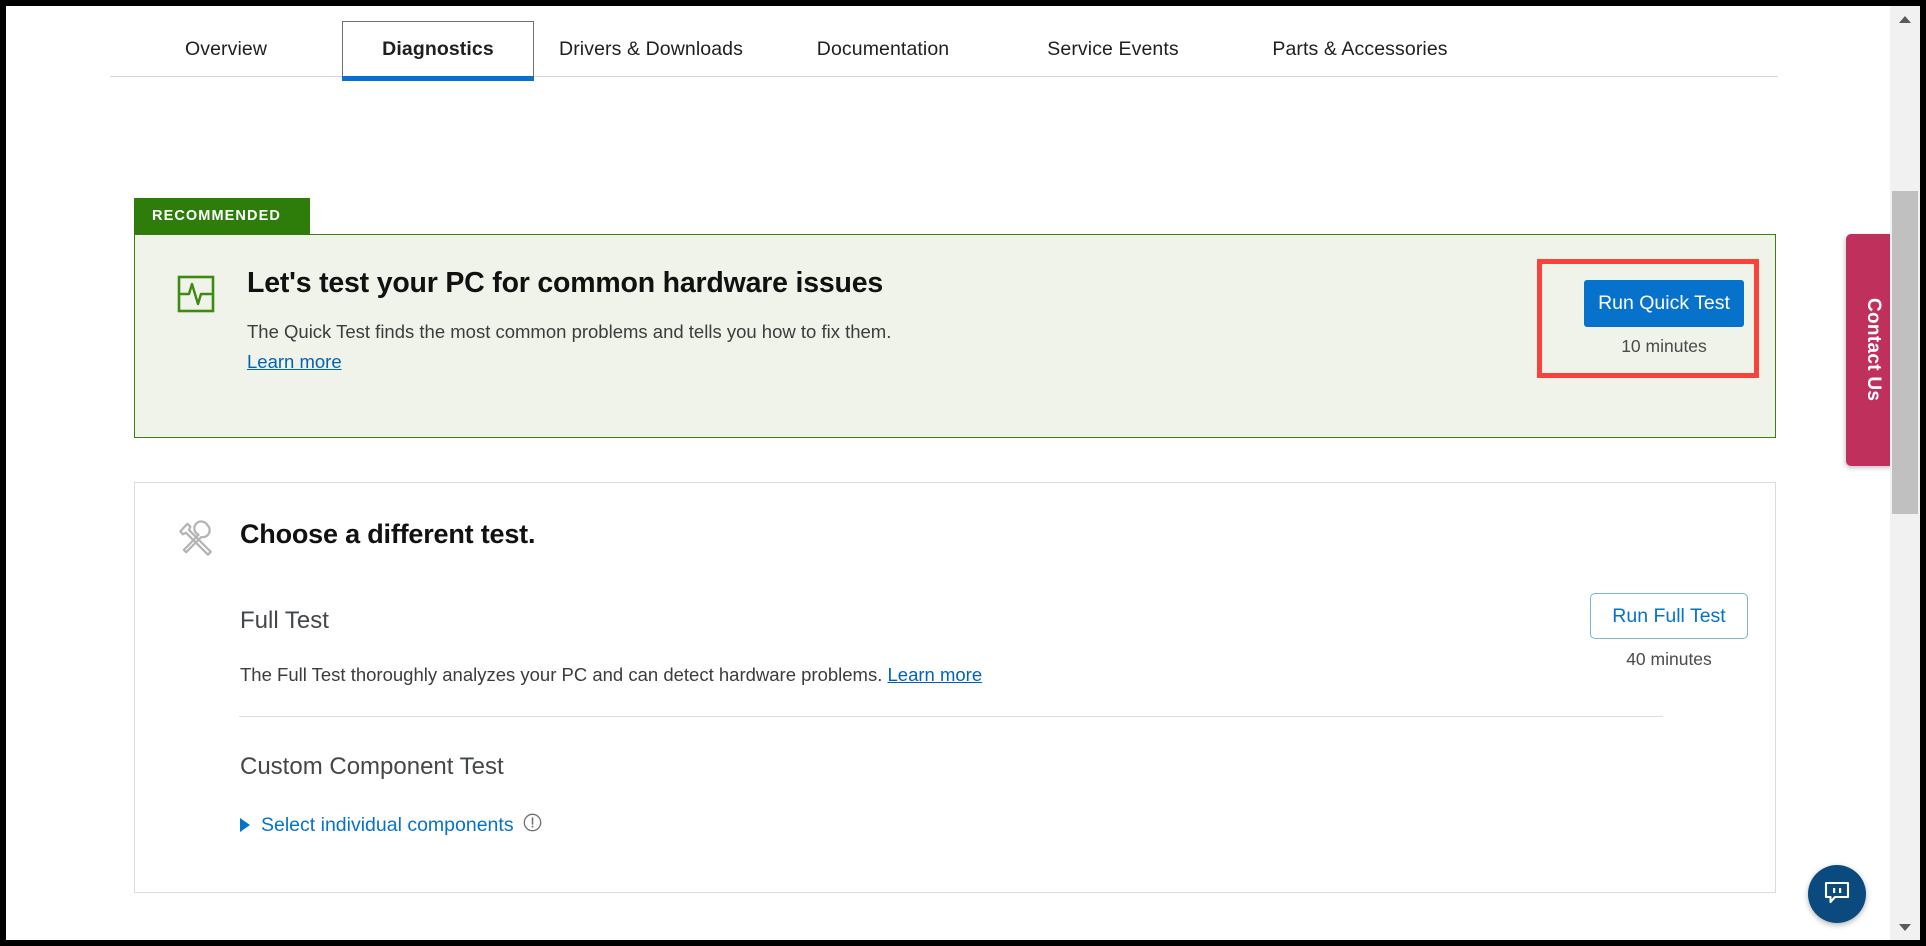  Describe the element at coordinates (197, 540) in the screenshot. I see `wrench-screwdriver-icon` at that location.